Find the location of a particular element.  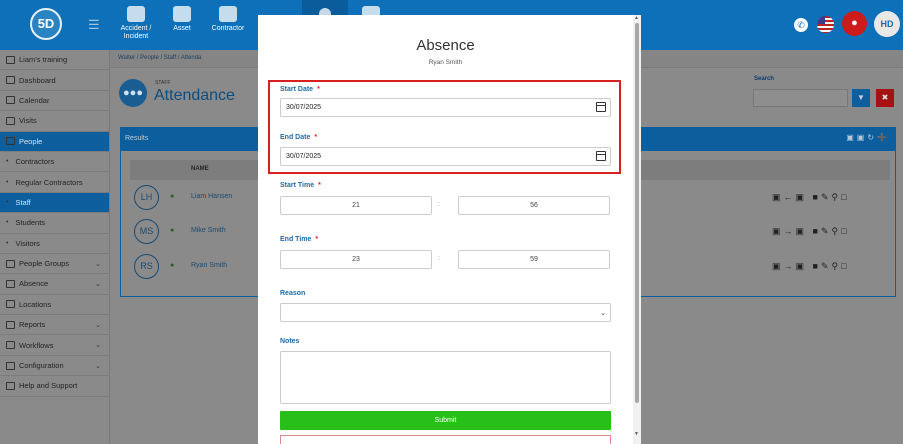

sidebar-item-label: Workflows is located at coordinates (36, 345).